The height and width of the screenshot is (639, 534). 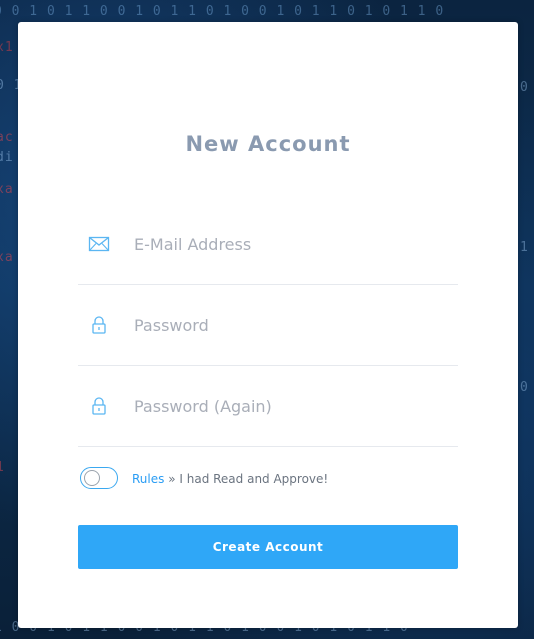 What do you see at coordinates (254, 479) in the screenshot?
I see `rules-approve-text: I had Read and Approve!` at bounding box center [254, 479].